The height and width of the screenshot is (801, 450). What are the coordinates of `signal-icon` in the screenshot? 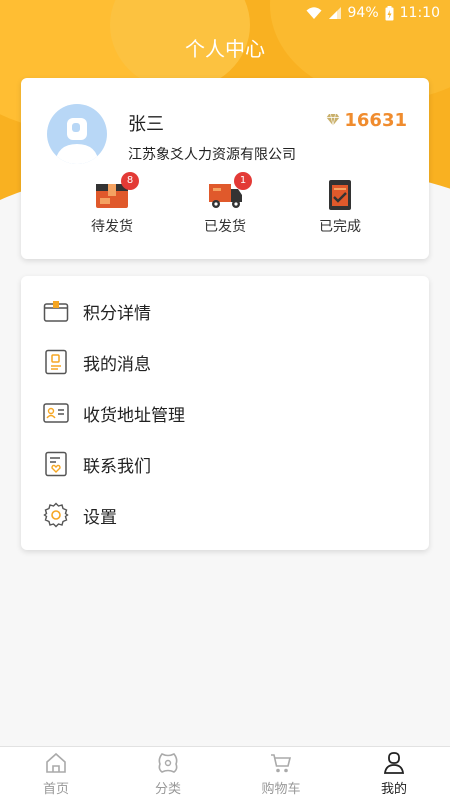 It's located at (335, 13).